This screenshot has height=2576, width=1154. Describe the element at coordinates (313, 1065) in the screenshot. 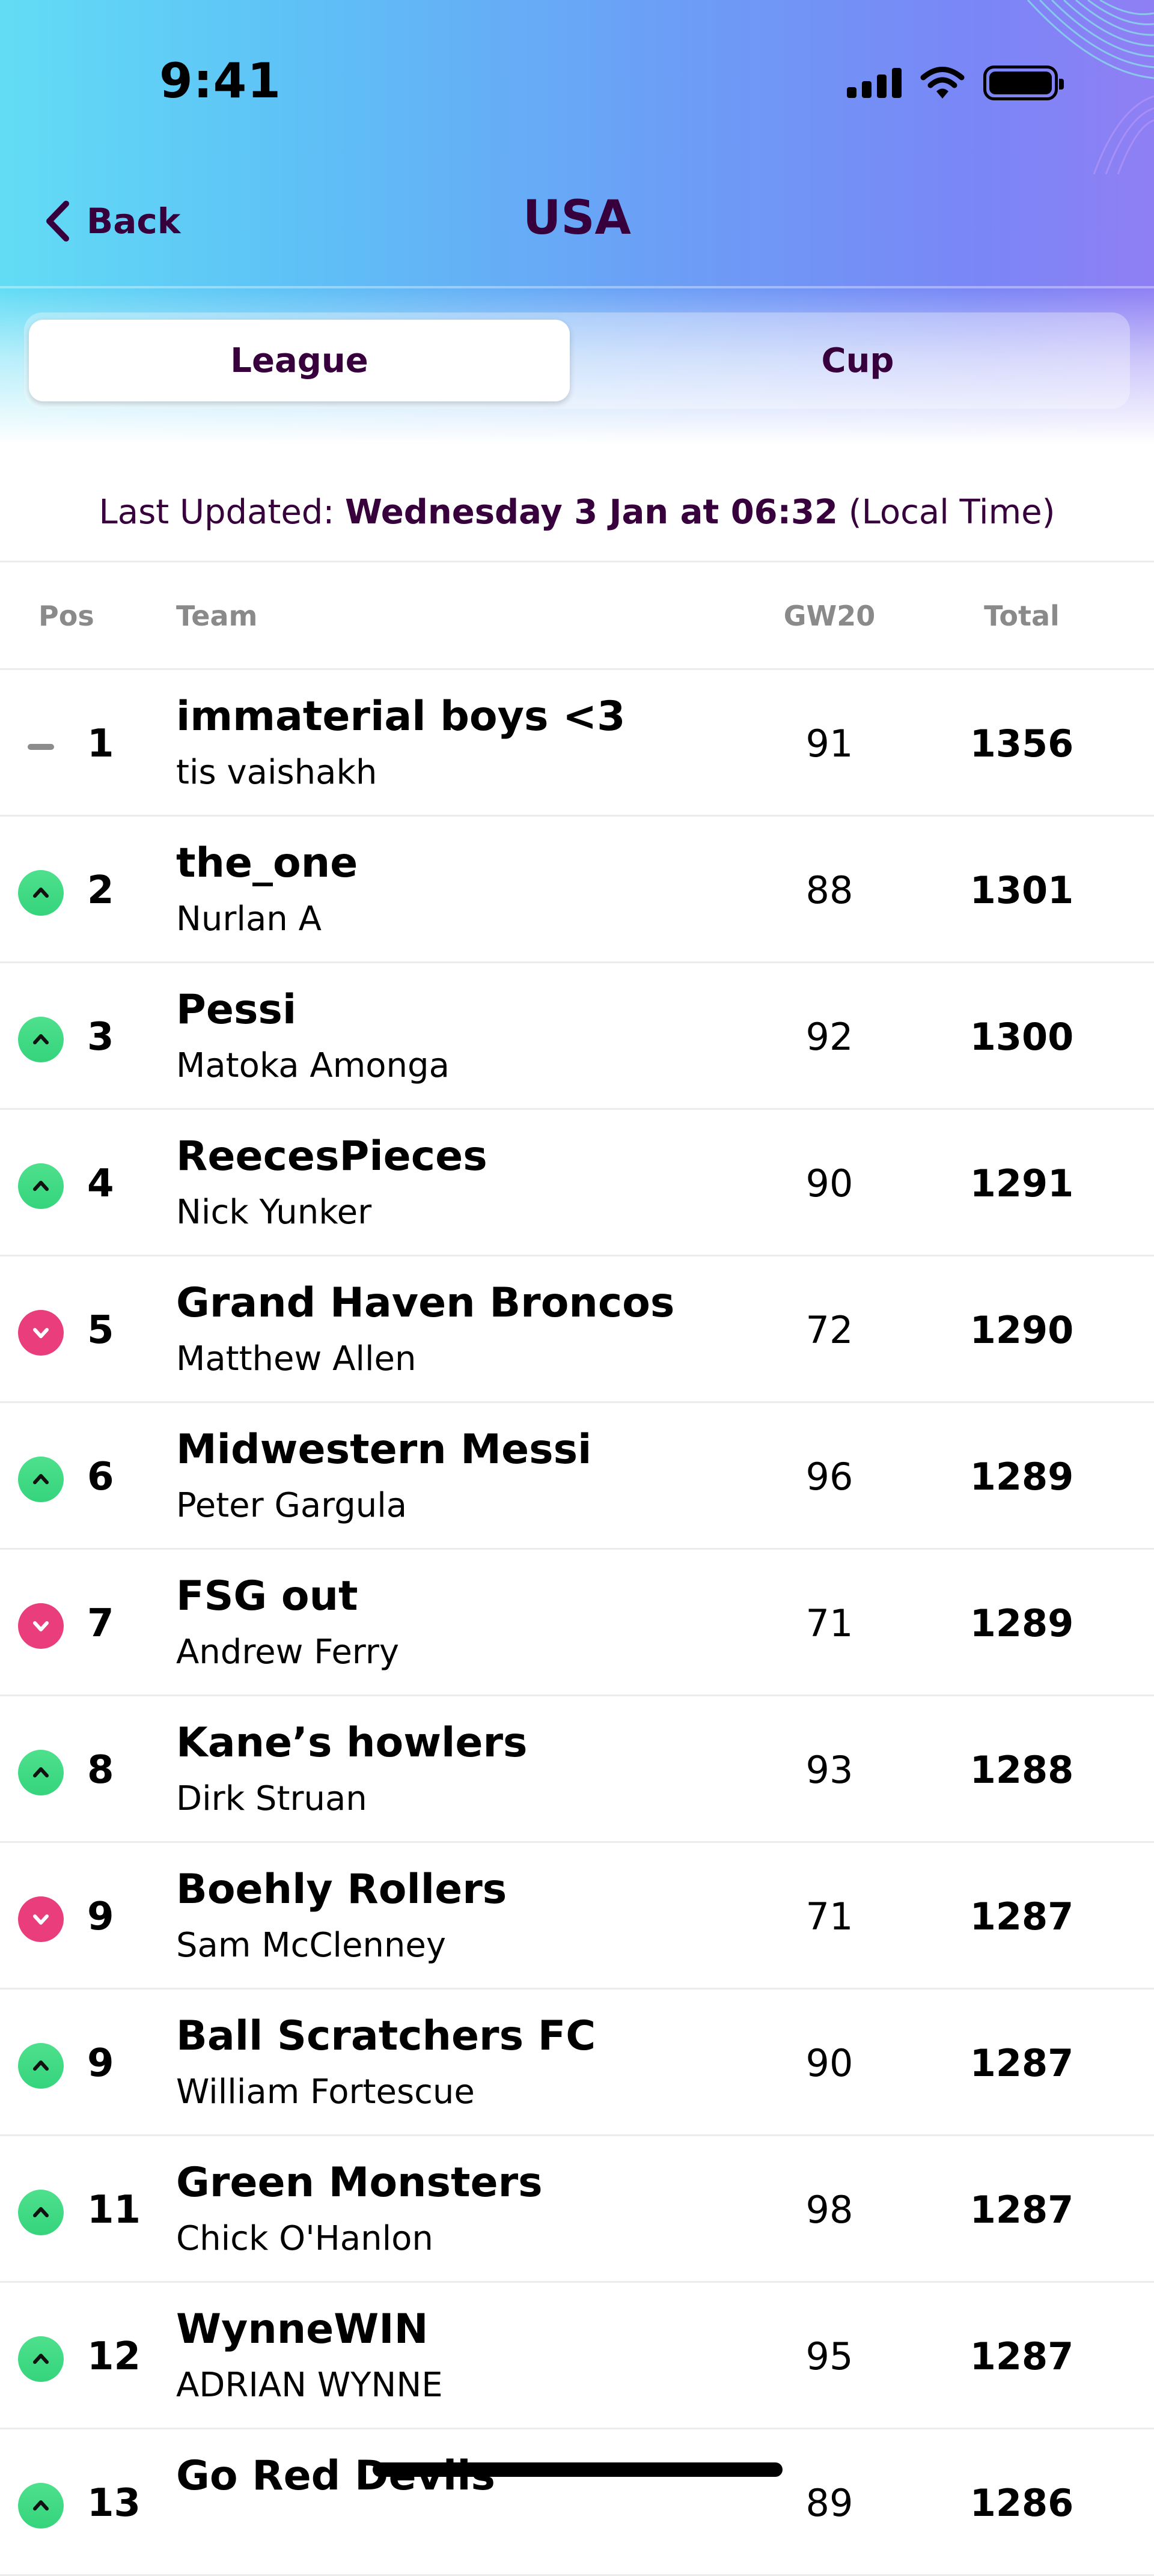

I see `manager-name: Matoka Amonga` at that location.